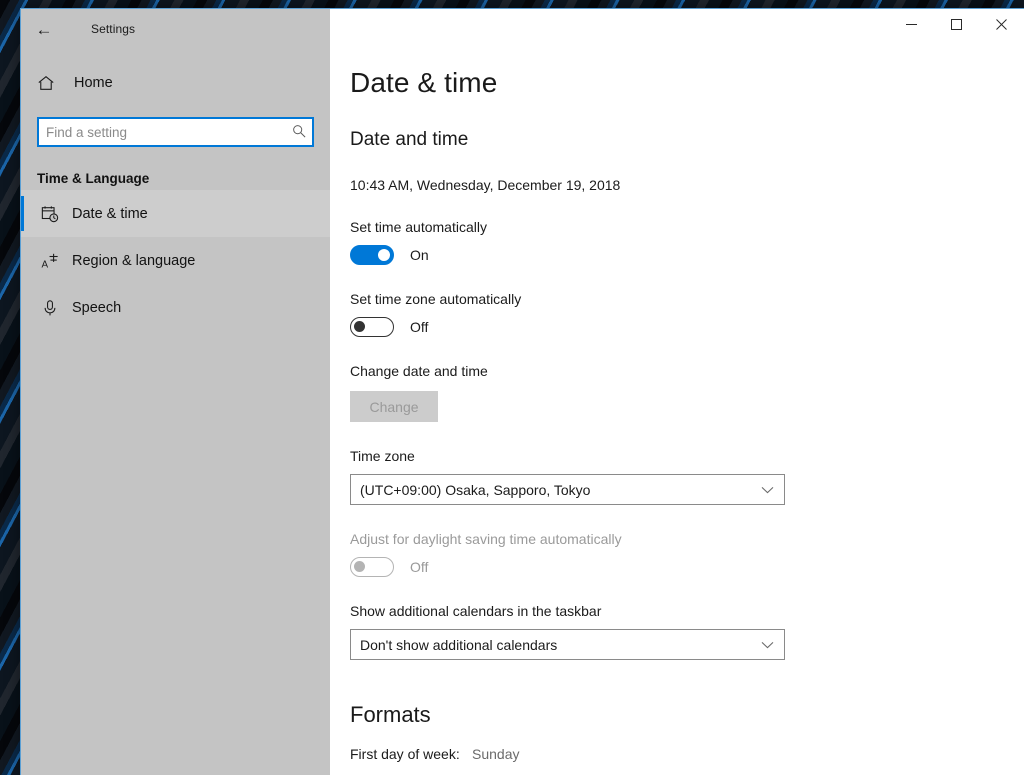  I want to click on back-button: ←, so click(44, 29).